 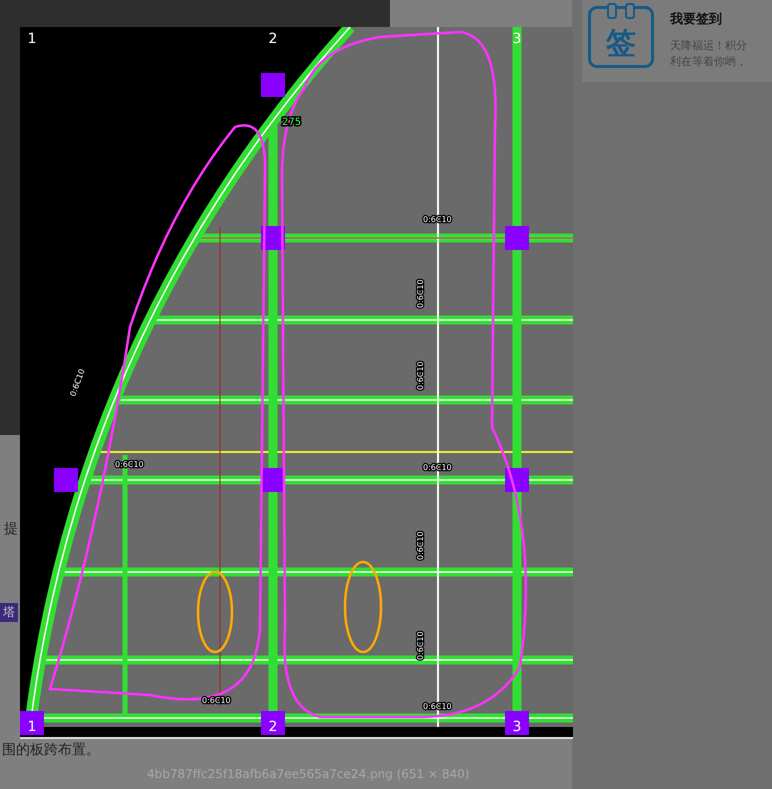 I want to click on card-title: 我要签到, so click(x=708, y=19).